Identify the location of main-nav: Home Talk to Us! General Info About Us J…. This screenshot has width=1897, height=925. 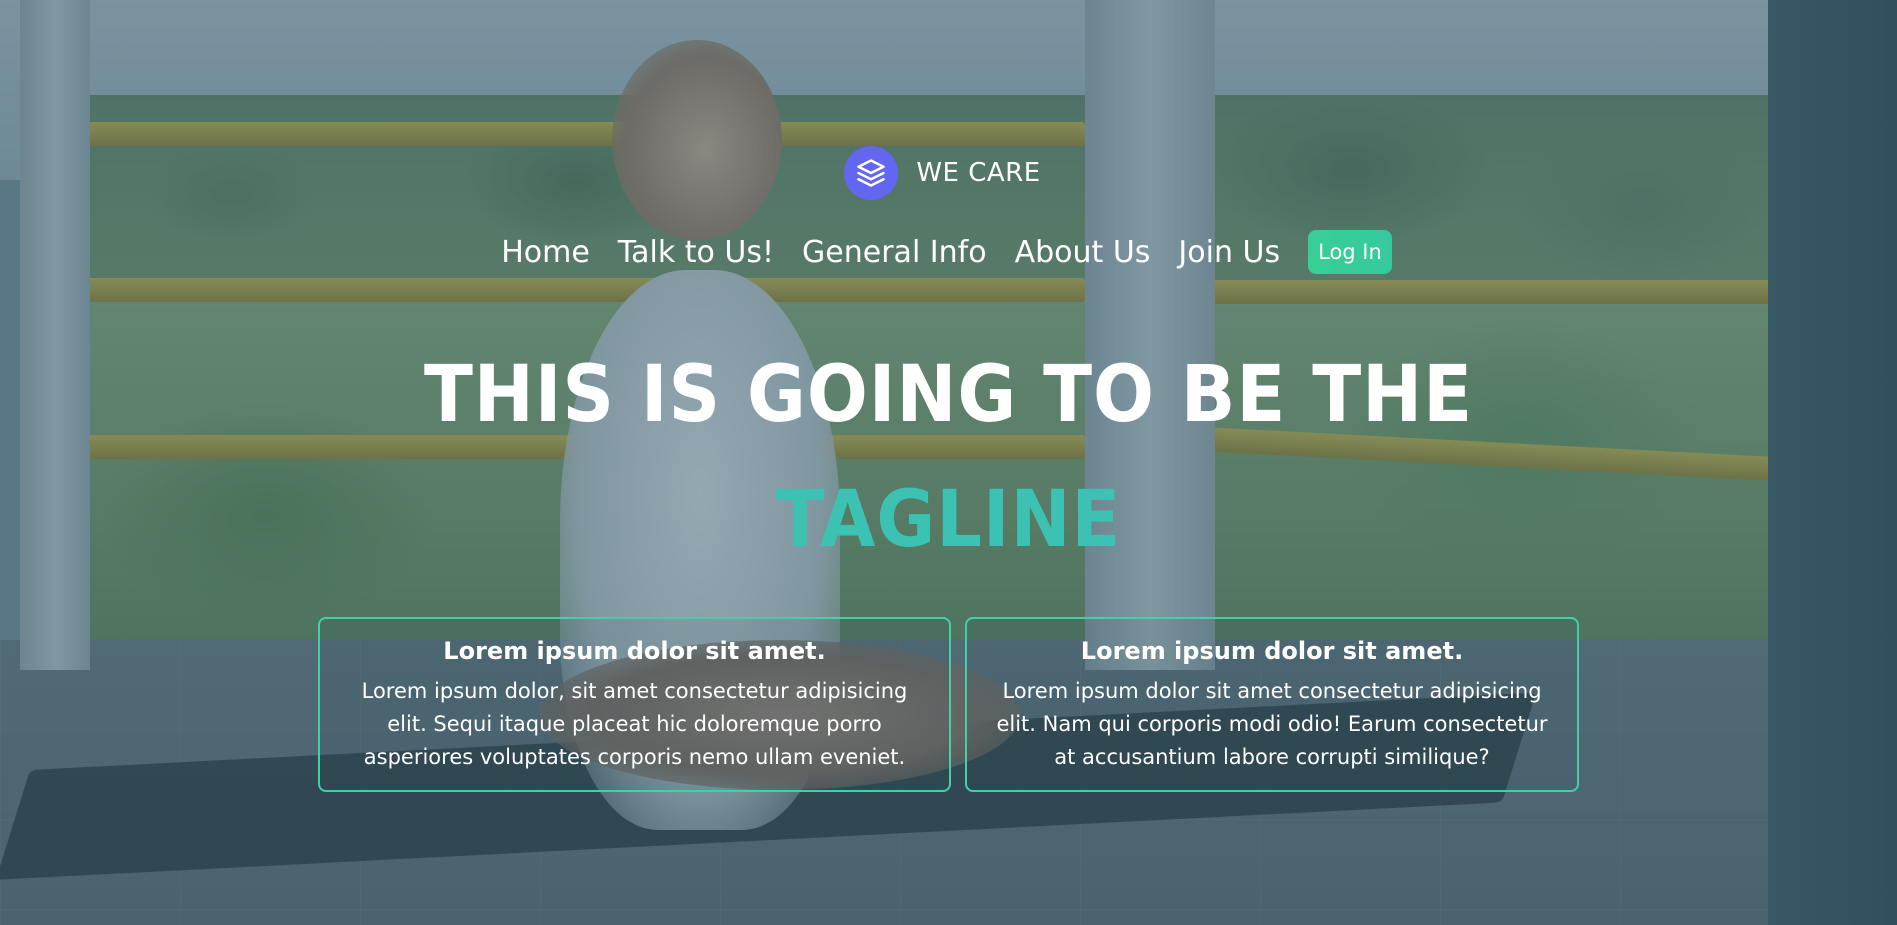
(947, 252).